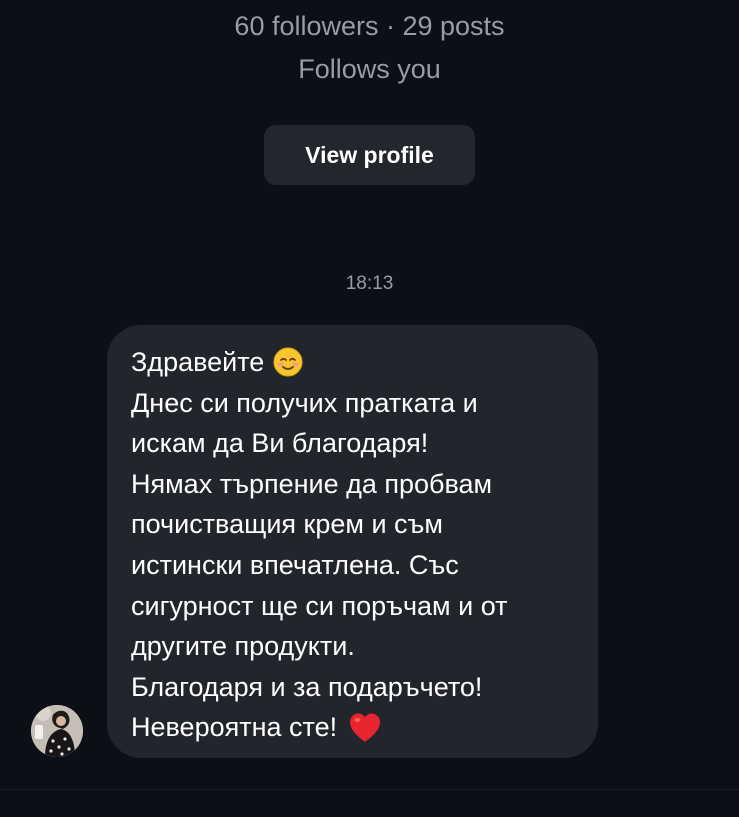 This screenshot has height=817, width=739. What do you see at coordinates (369, 789) in the screenshot?
I see `divider` at bounding box center [369, 789].